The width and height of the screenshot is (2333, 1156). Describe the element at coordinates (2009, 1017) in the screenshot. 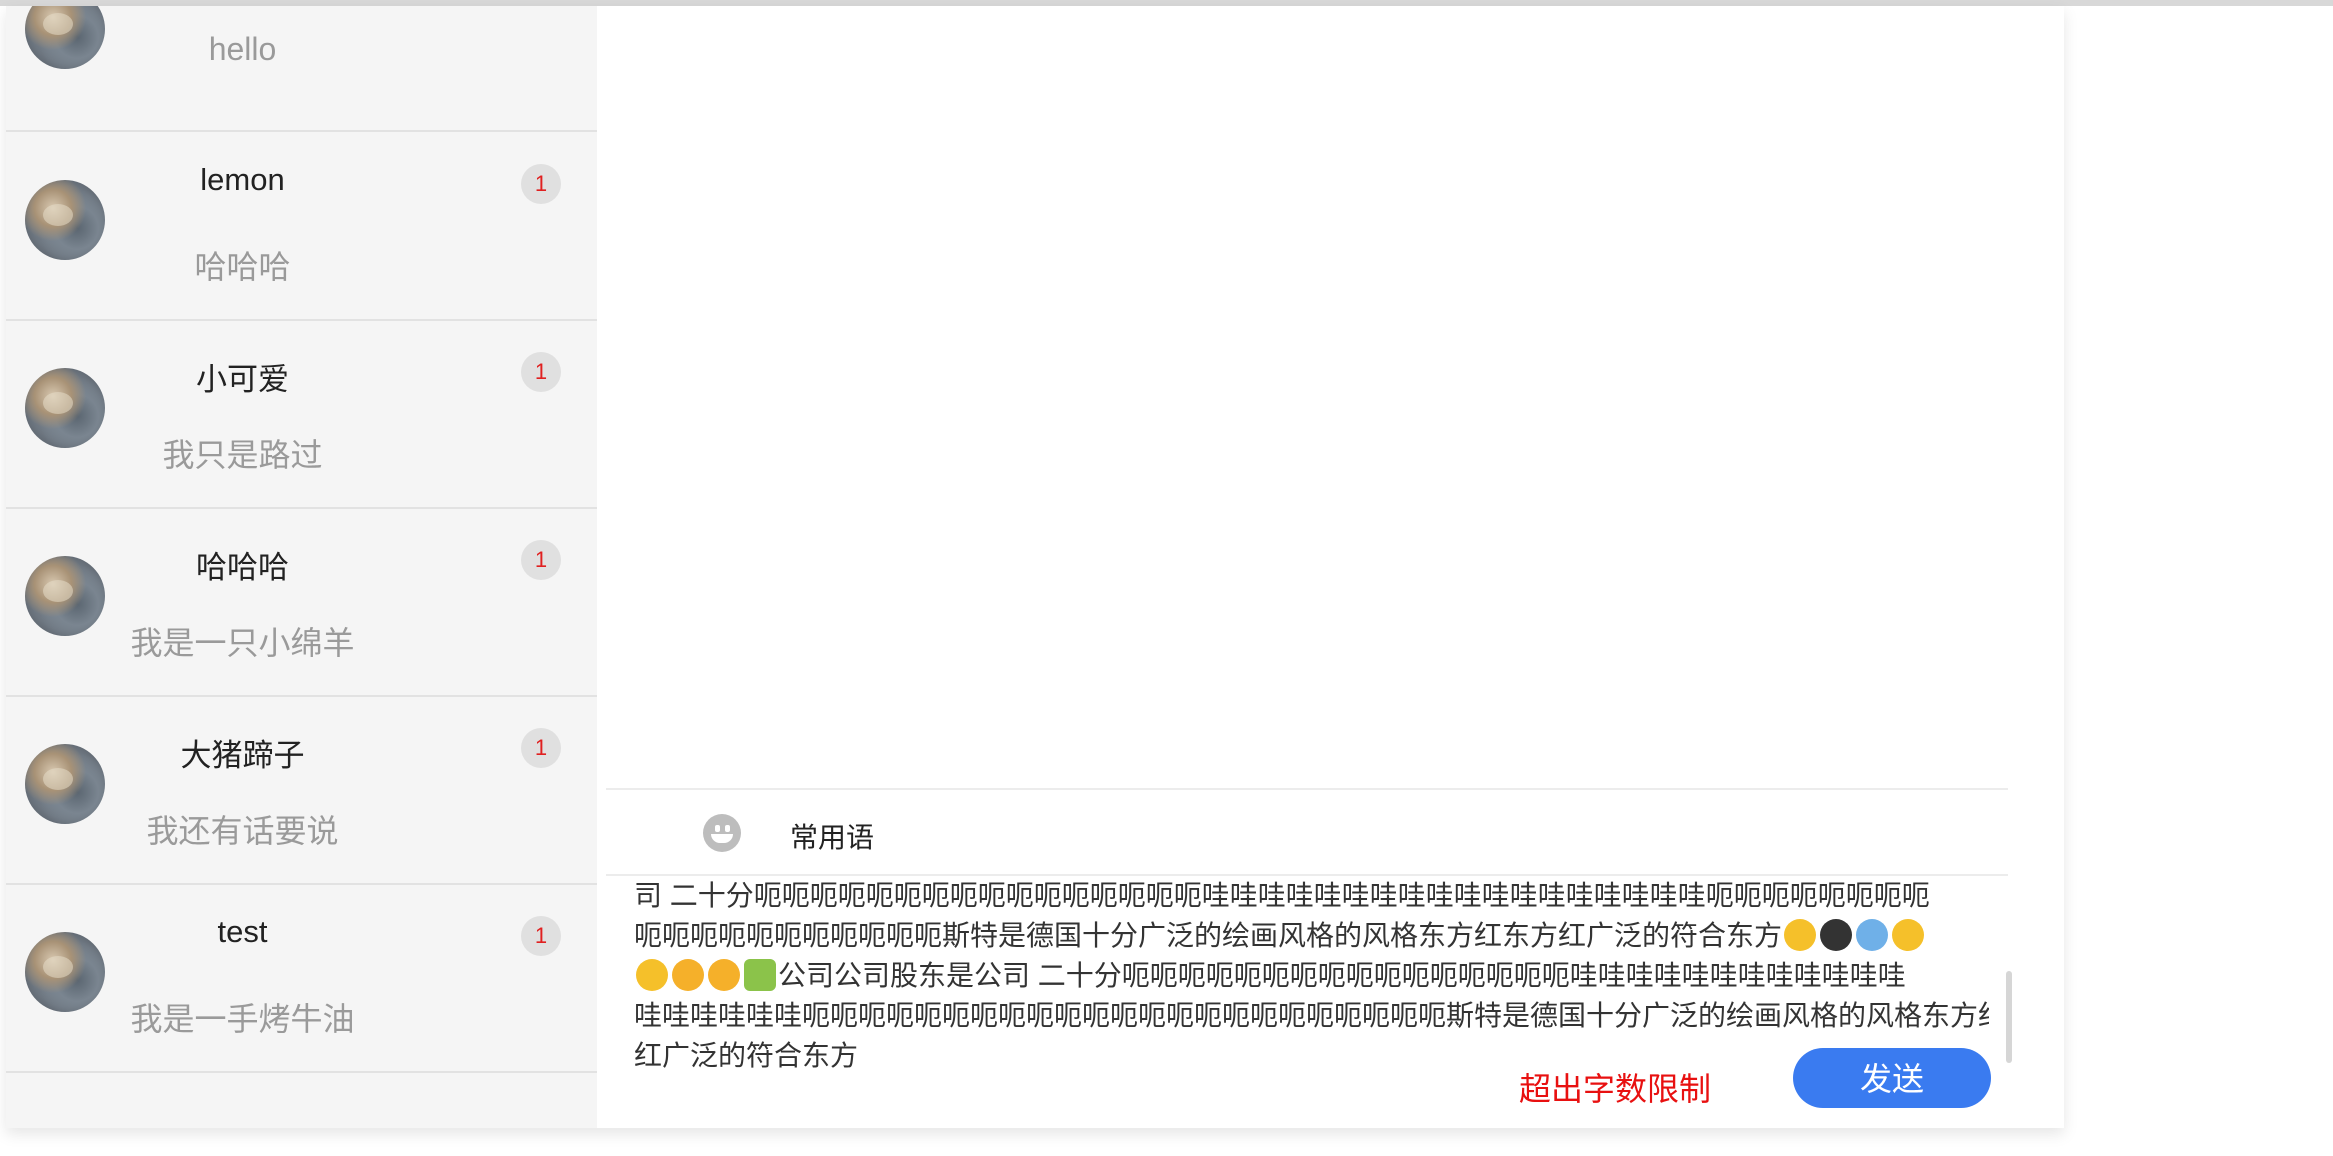

I see `editor-scrollbar` at that location.